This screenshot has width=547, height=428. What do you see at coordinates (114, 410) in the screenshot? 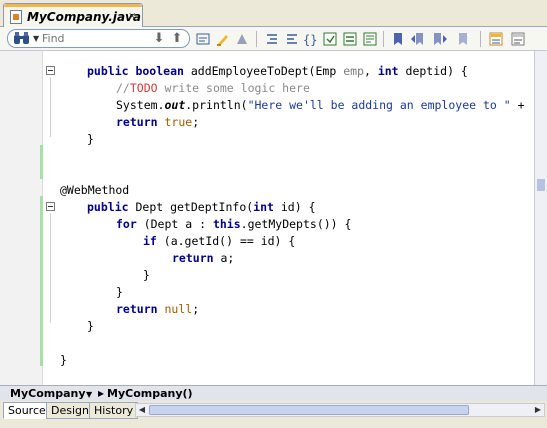
I see `tab-history: History` at bounding box center [114, 410].